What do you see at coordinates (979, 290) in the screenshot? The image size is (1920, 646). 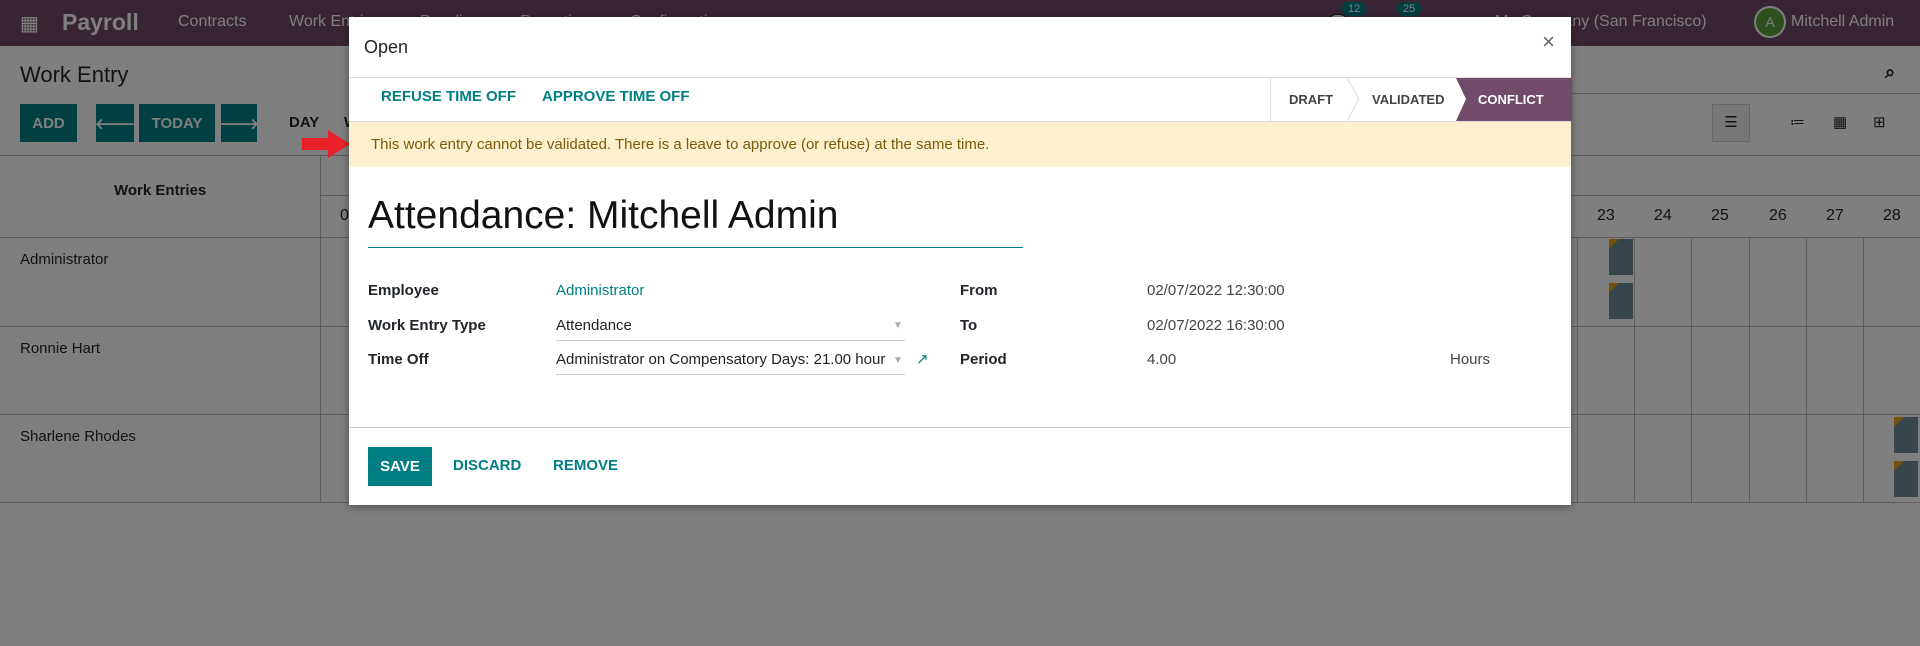 I see `from-label: From` at bounding box center [979, 290].